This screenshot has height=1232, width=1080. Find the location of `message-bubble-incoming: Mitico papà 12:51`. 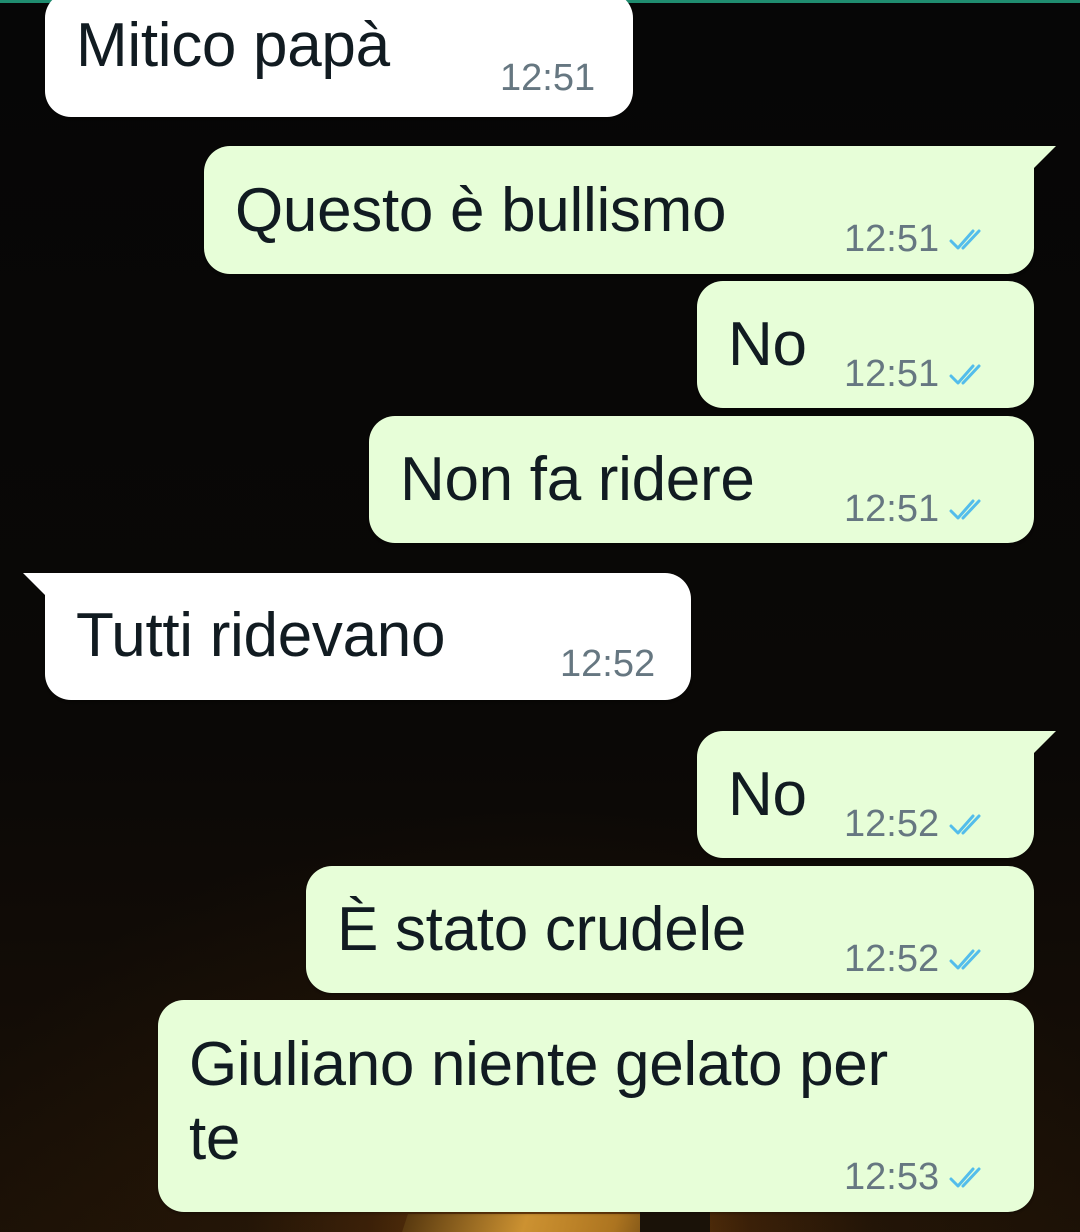

message-bubble-incoming: Mitico papà 12:51 is located at coordinates (339, 58).